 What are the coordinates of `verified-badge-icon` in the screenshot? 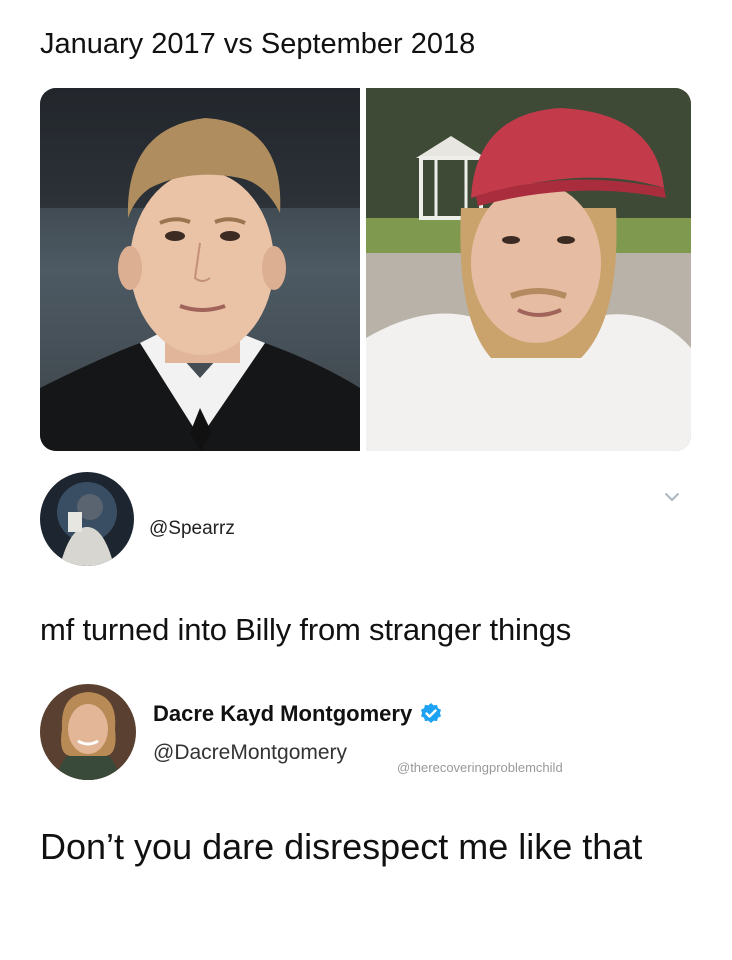 It's located at (431, 714).